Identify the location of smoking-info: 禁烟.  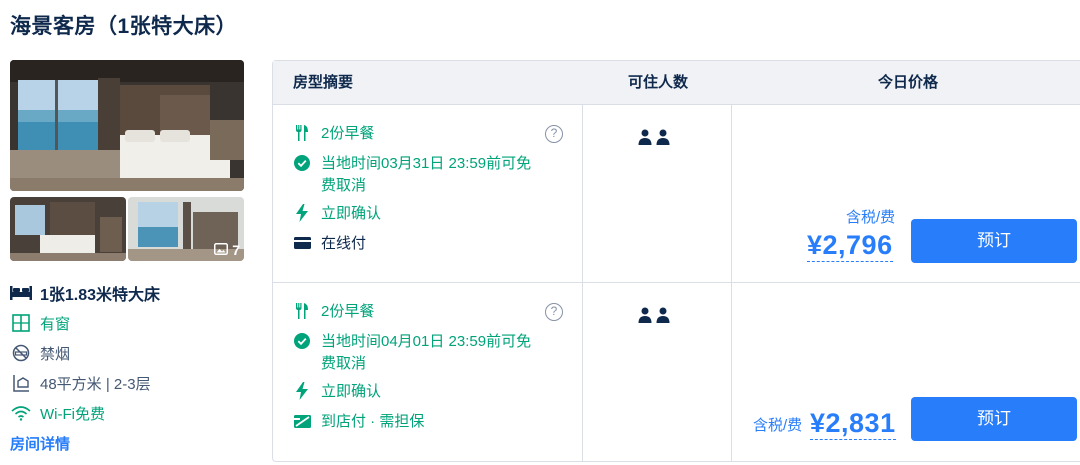
(135, 353).